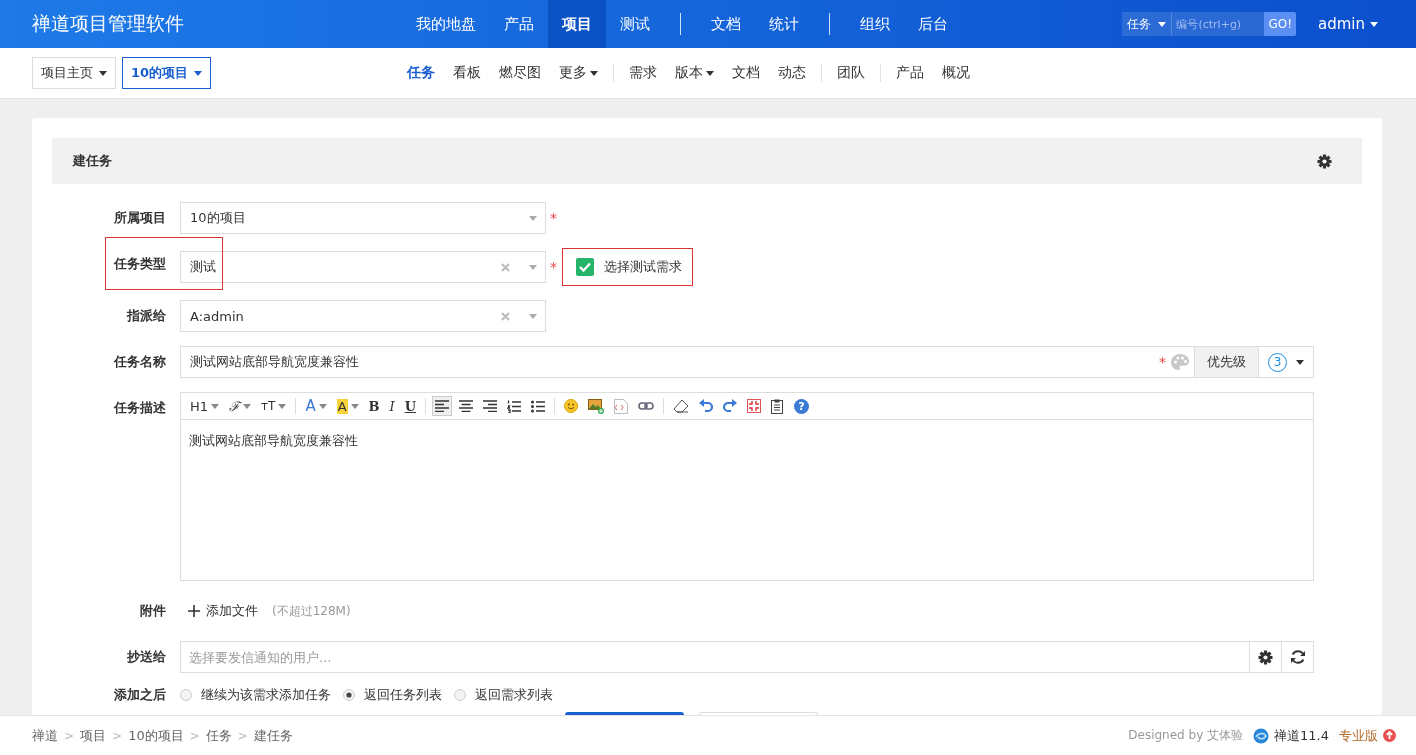  What do you see at coordinates (45, 735) in the screenshot?
I see `breadcrumb-link: 禅道` at bounding box center [45, 735].